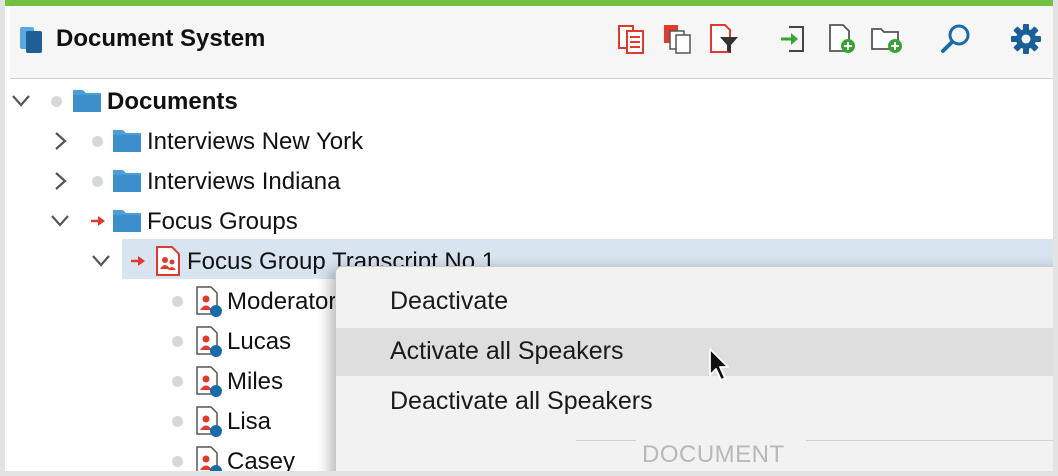 The image size is (1058, 476). What do you see at coordinates (956, 39) in the screenshot?
I see `search-icon` at bounding box center [956, 39].